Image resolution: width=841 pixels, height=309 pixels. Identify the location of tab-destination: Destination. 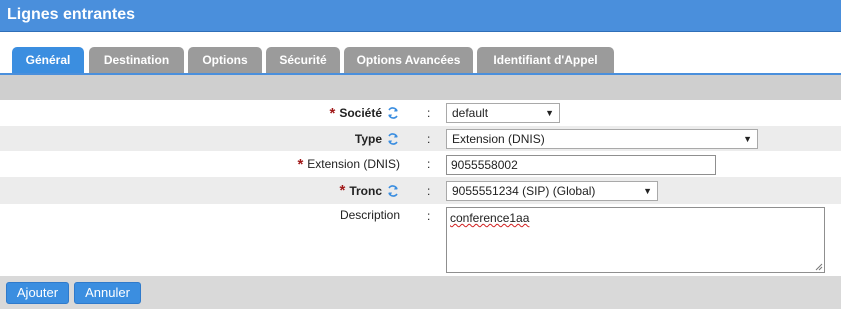
(136, 60).